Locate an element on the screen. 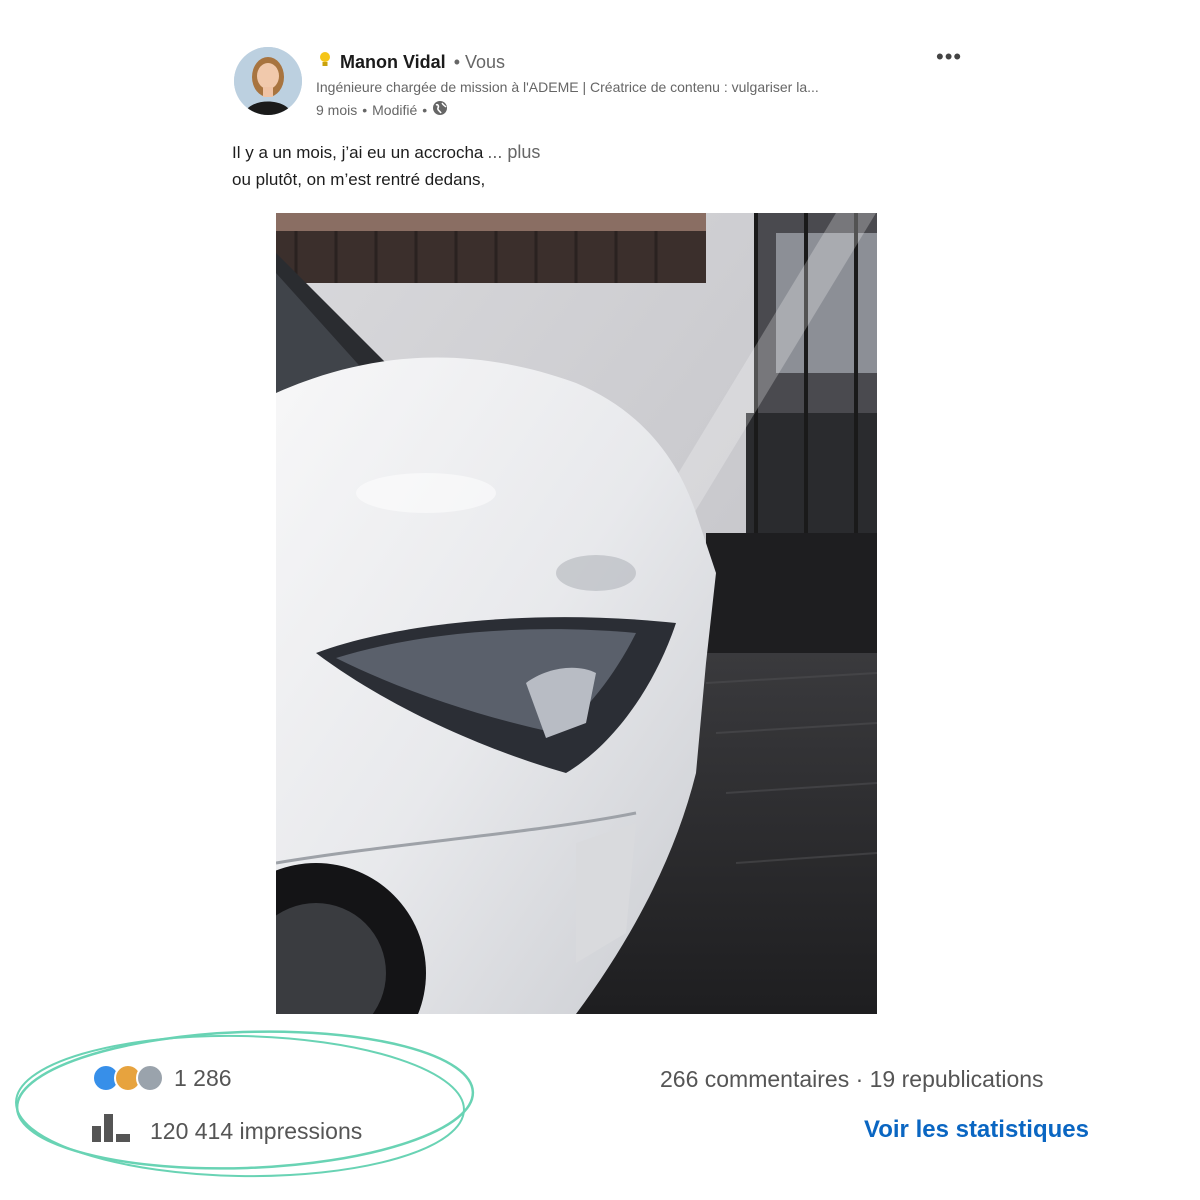  globe-icon is located at coordinates (440, 109).